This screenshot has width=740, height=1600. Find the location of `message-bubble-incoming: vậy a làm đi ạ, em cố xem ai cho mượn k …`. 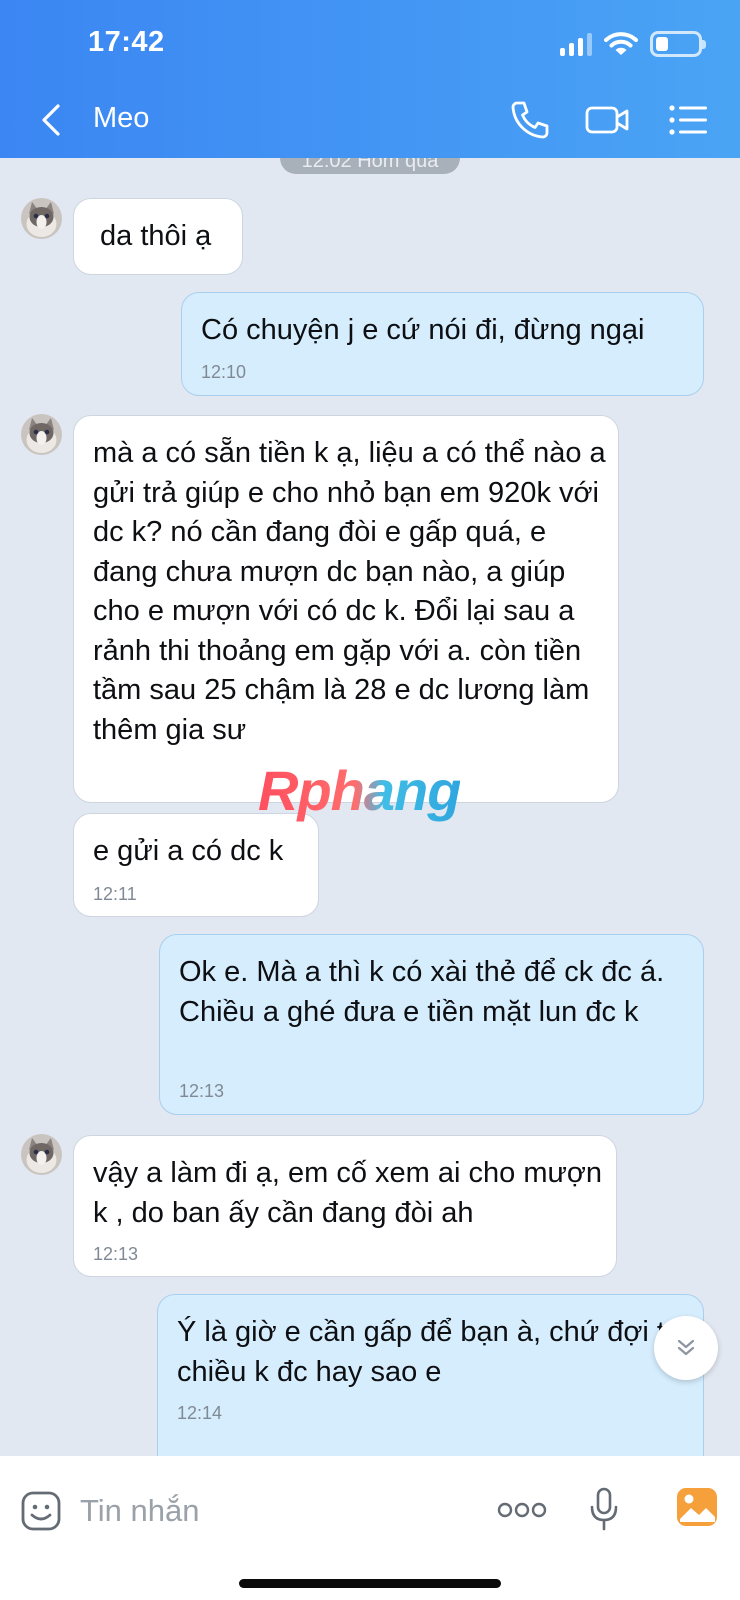

message-bubble-incoming: vậy a làm đi ạ, em cố xem ai cho mượn k … is located at coordinates (345, 1206).